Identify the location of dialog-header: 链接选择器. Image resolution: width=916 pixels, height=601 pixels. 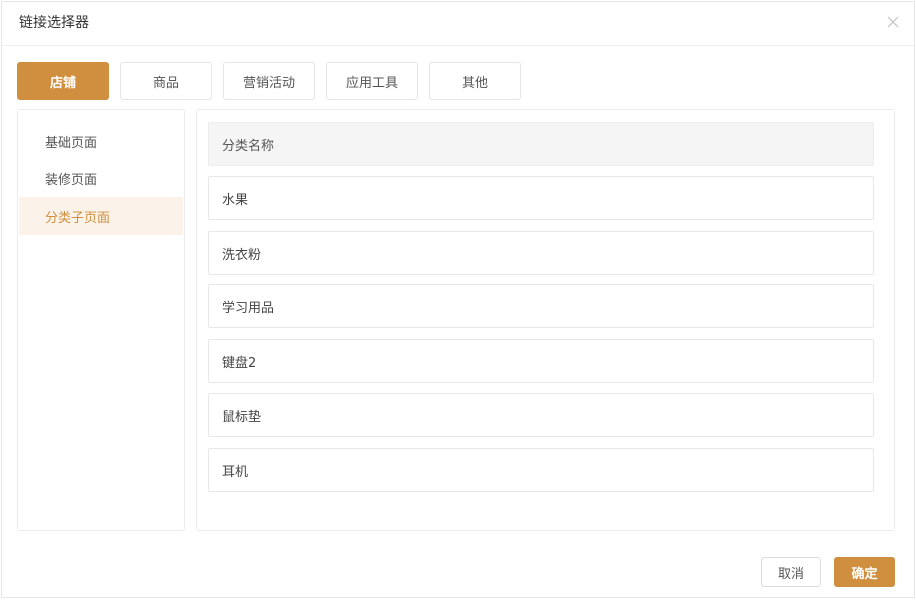
(458, 24).